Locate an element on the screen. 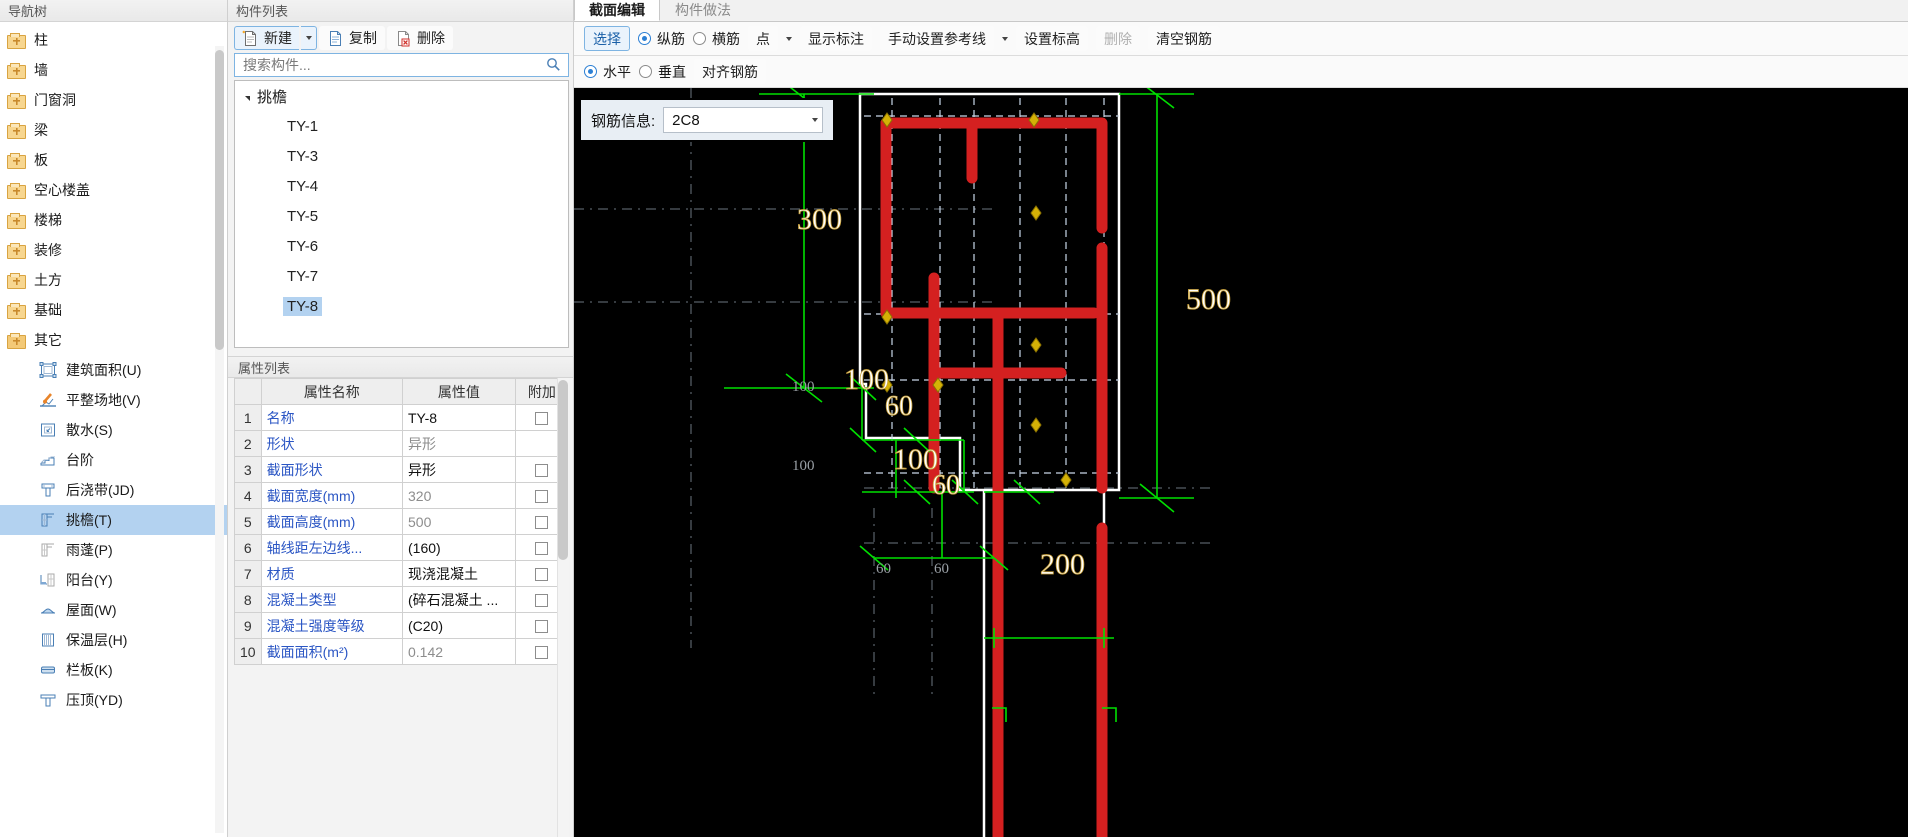 Image resolution: width=1908 pixels, height=837 pixels. delete-component-button: 删除 is located at coordinates (420, 37).